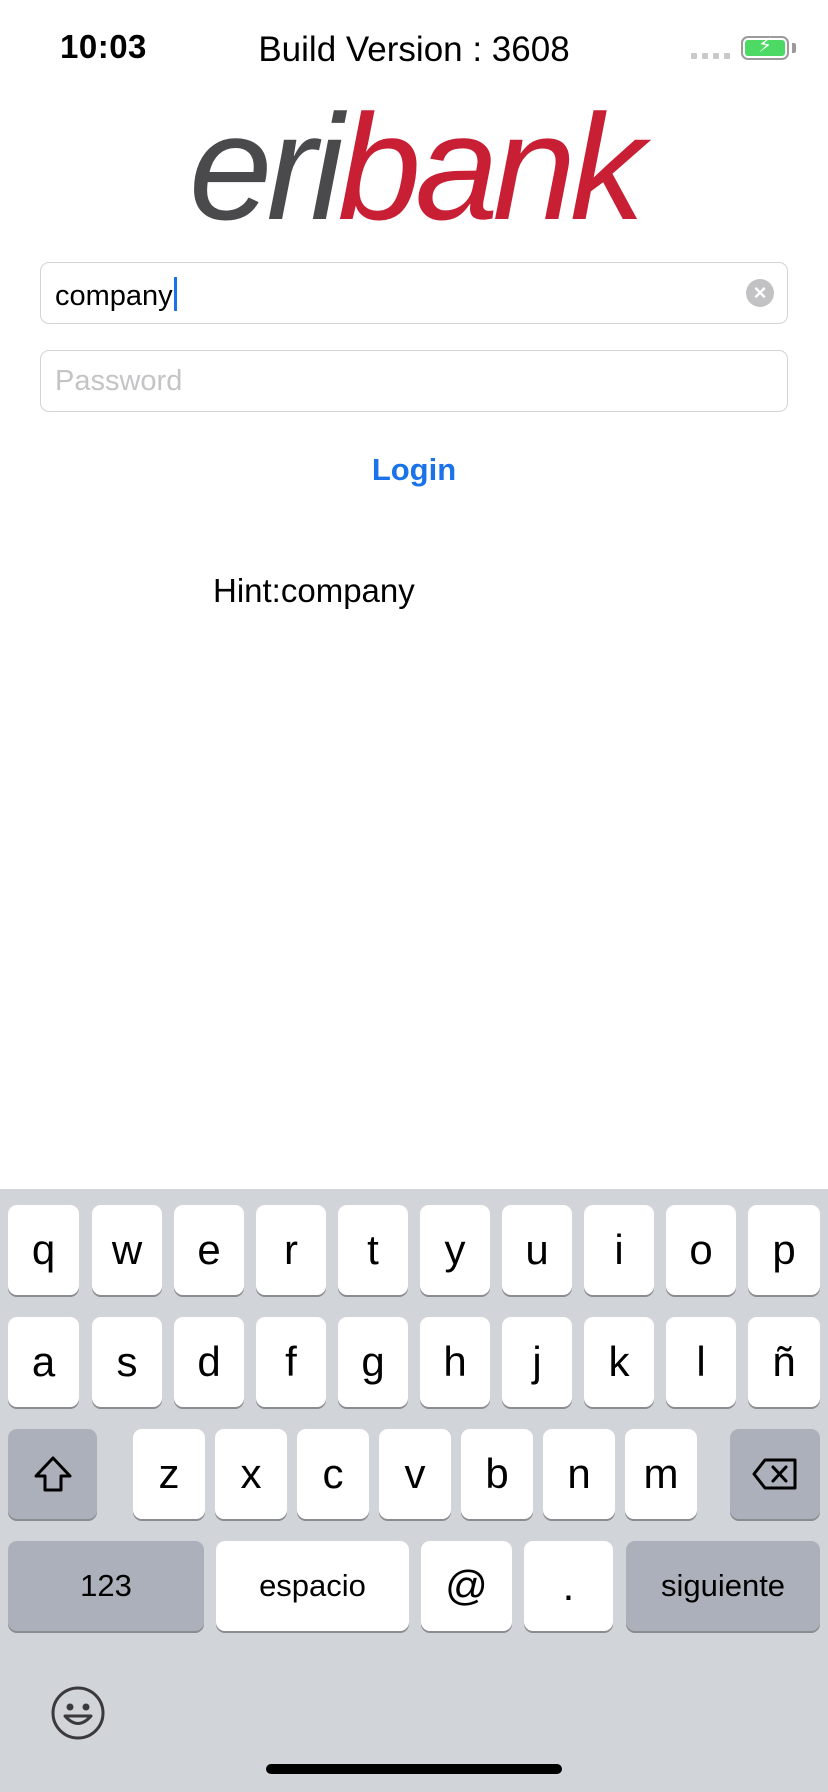 Image resolution: width=828 pixels, height=1792 pixels. Describe the element at coordinates (619, 1362) in the screenshot. I see `key-k: k` at that location.